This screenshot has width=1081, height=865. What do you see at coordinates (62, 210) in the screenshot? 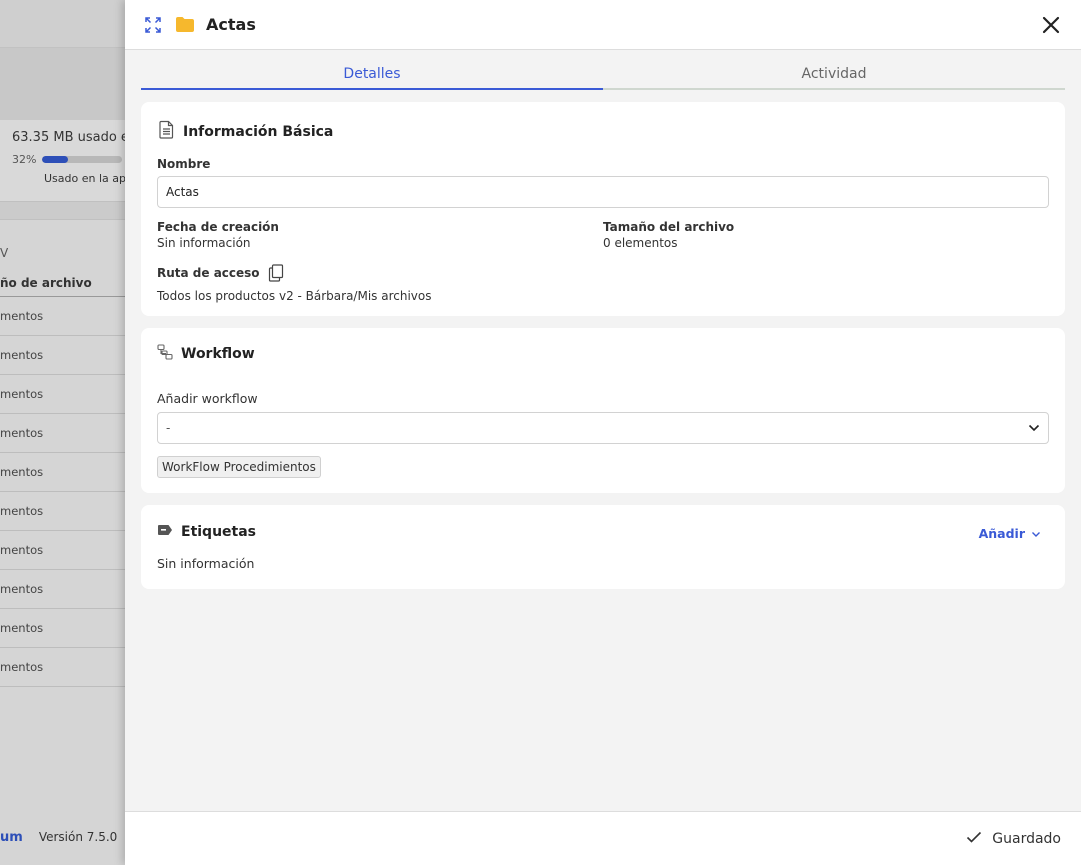
I see `background-separator` at bounding box center [62, 210].